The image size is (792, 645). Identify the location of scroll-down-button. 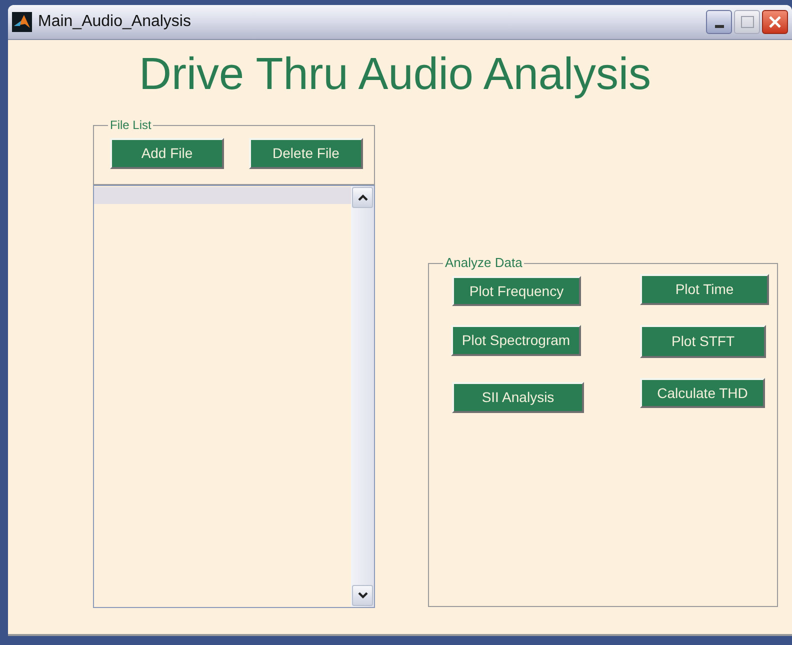
(362, 595).